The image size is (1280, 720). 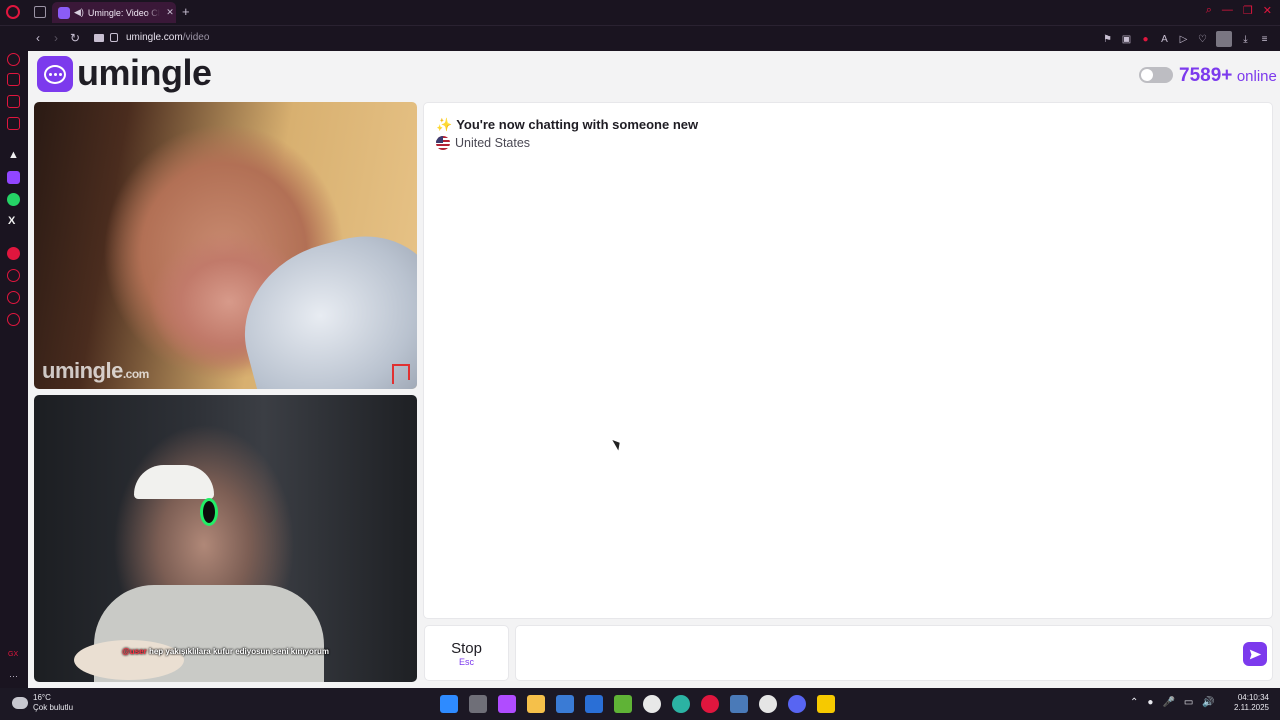 I want to click on restore-icon: ❐, so click(x=1248, y=10).